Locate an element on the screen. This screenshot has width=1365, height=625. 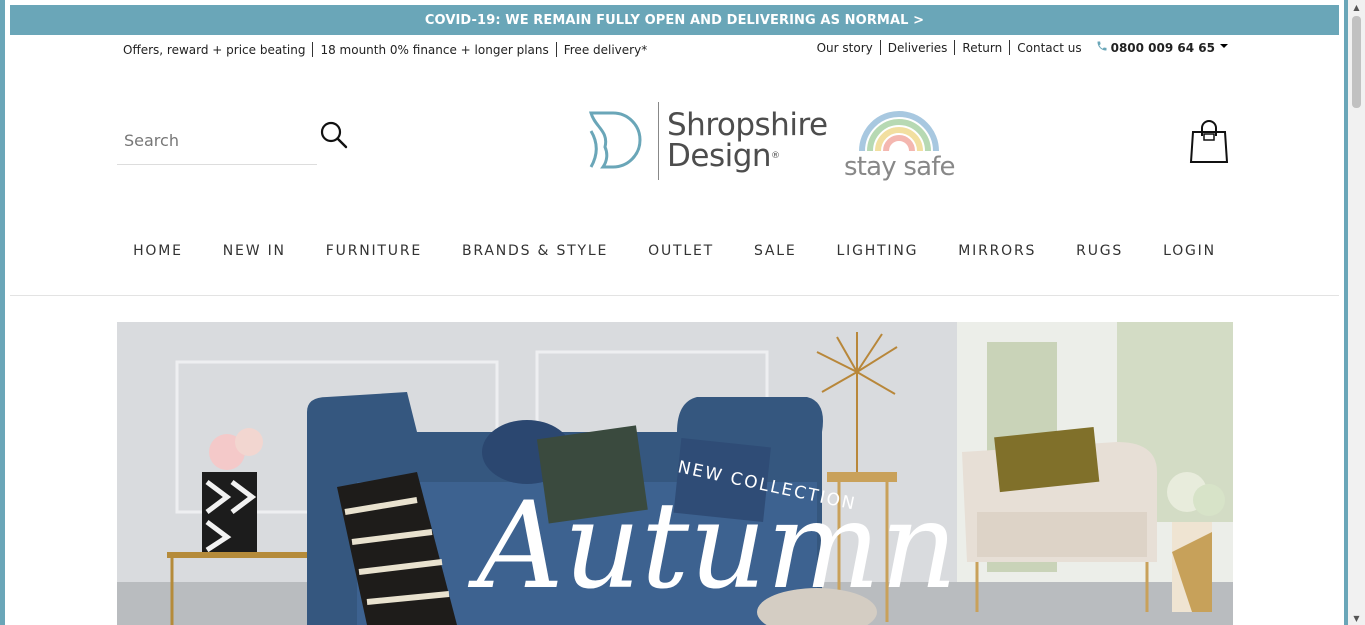
nav-sale: SALE is located at coordinates (775, 253).